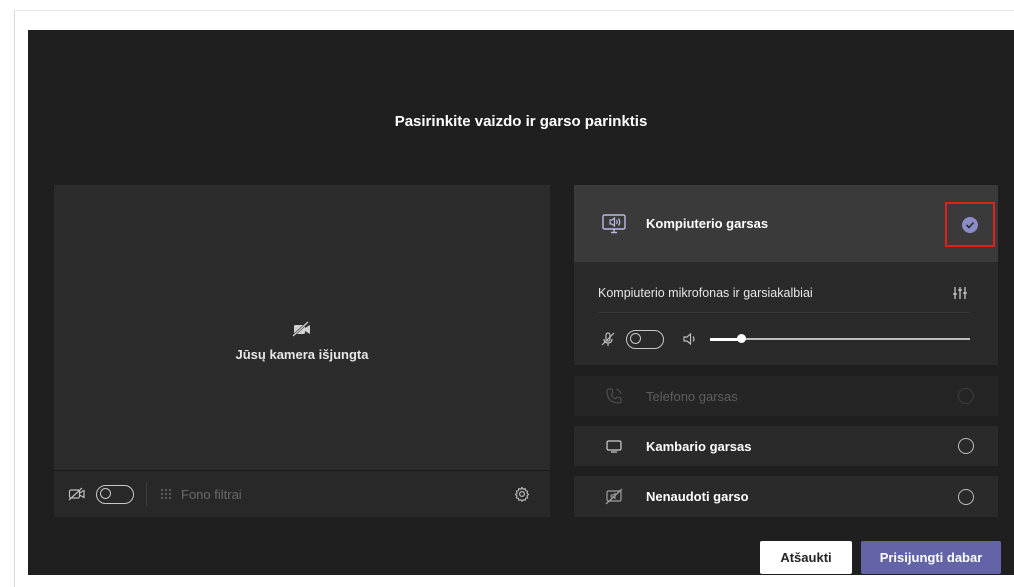 The width and height of the screenshot is (1014, 587). Describe the element at coordinates (705, 293) in the screenshot. I see `audio-device-label: Kompiuterio mikrofonas ir garsiakalbiai` at that location.